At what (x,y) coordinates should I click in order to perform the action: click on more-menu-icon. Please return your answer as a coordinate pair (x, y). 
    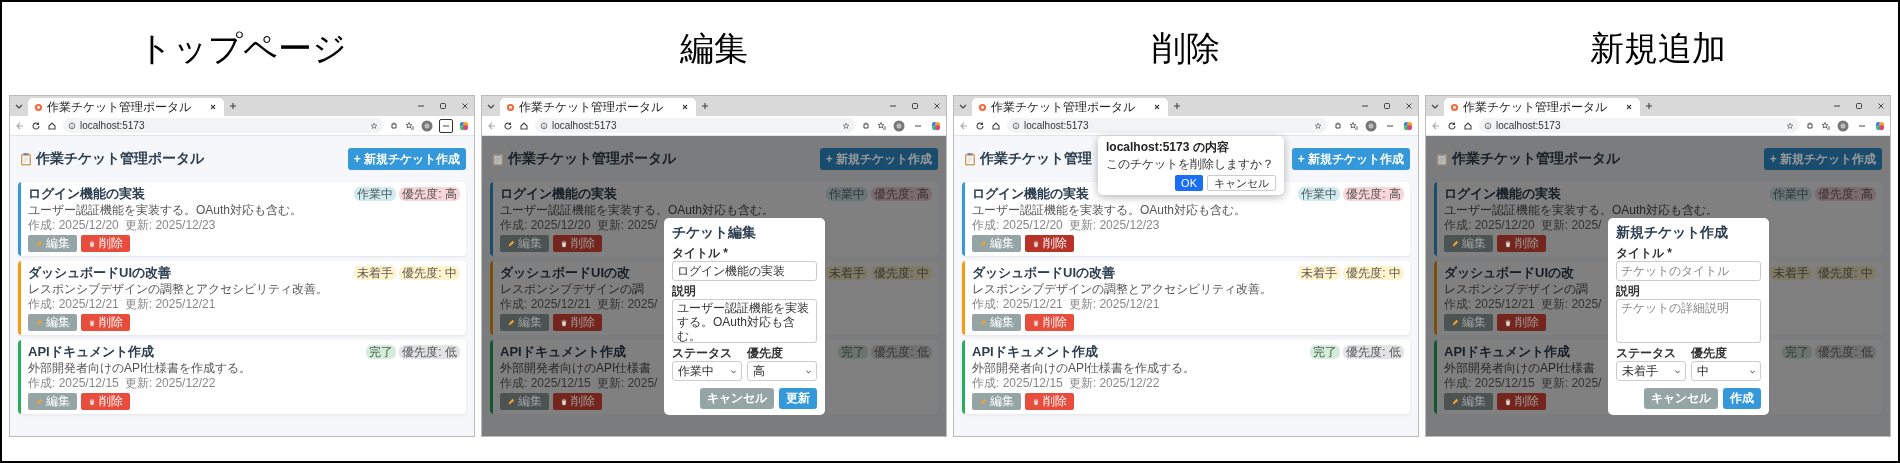
    Looking at the image, I should click on (446, 125).